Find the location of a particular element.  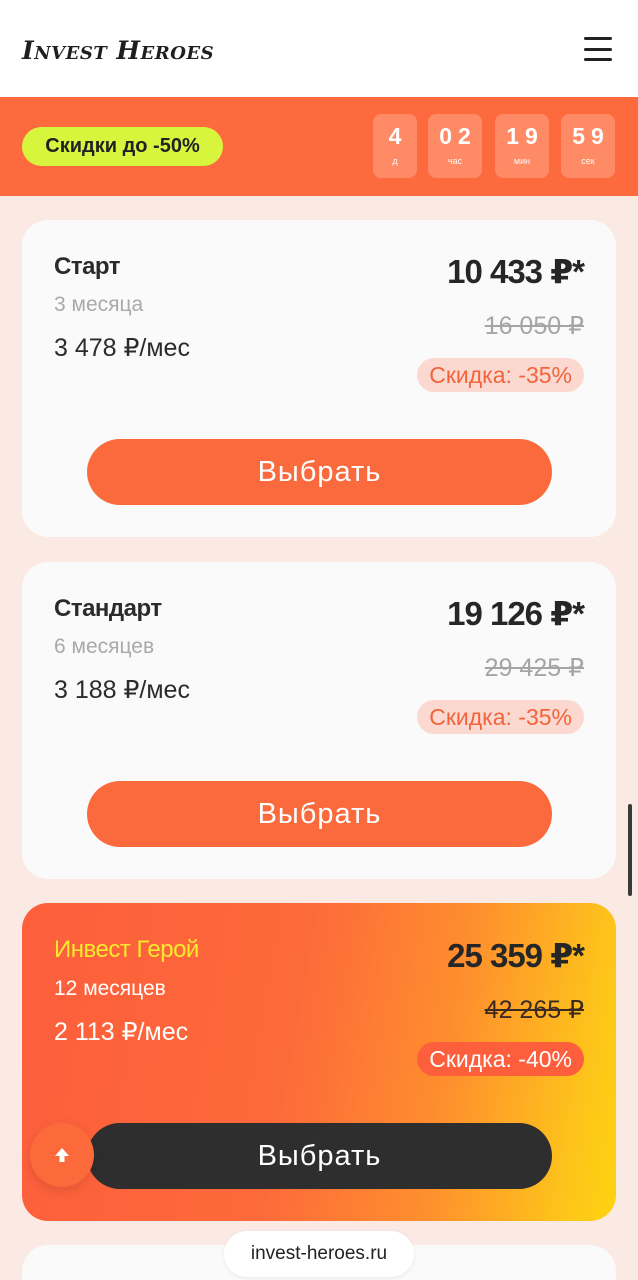

plan-discount-badge: Скидка: -40% is located at coordinates (500, 1059).